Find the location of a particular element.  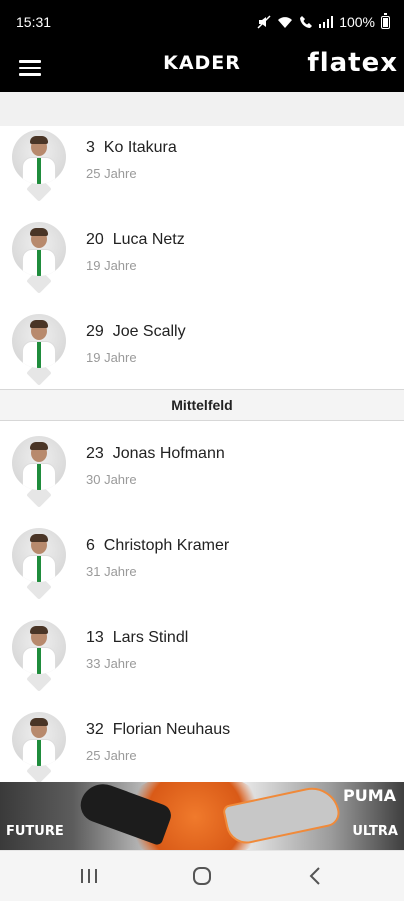

home-icon is located at coordinates (202, 876).